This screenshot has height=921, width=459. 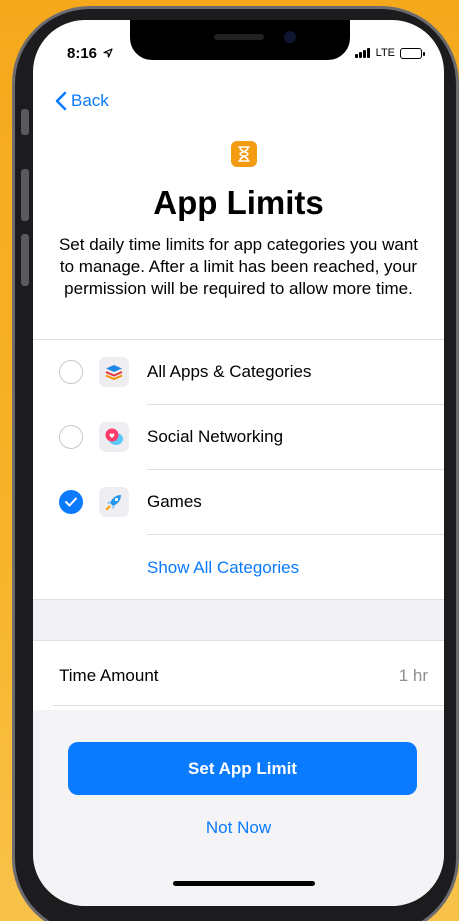 I want to click on notch, so click(x=240, y=40).